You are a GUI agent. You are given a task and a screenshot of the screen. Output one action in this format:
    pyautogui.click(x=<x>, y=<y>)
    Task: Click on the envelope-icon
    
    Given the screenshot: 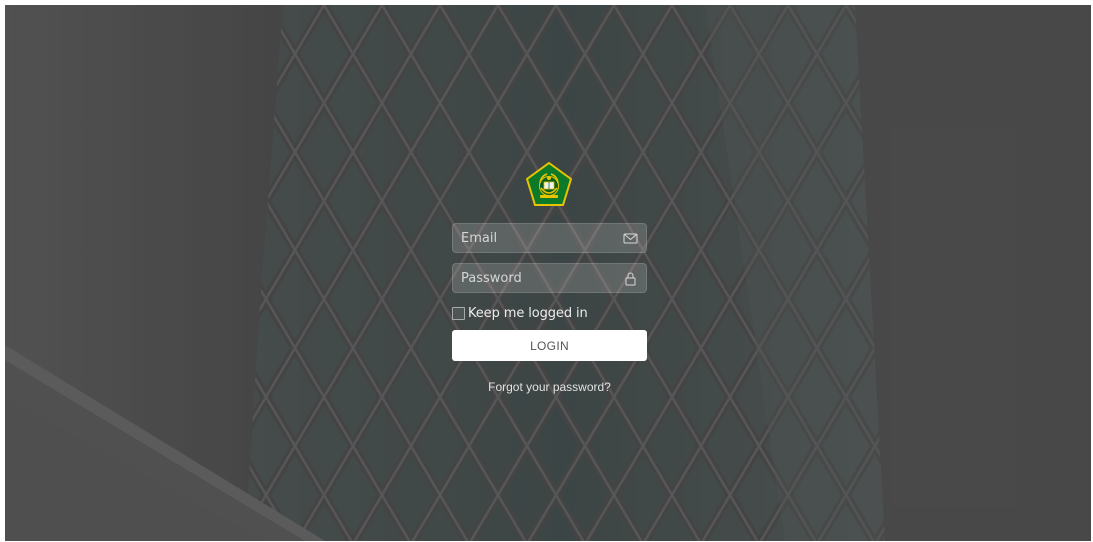 What is the action you would take?
    pyautogui.click(x=630, y=238)
    